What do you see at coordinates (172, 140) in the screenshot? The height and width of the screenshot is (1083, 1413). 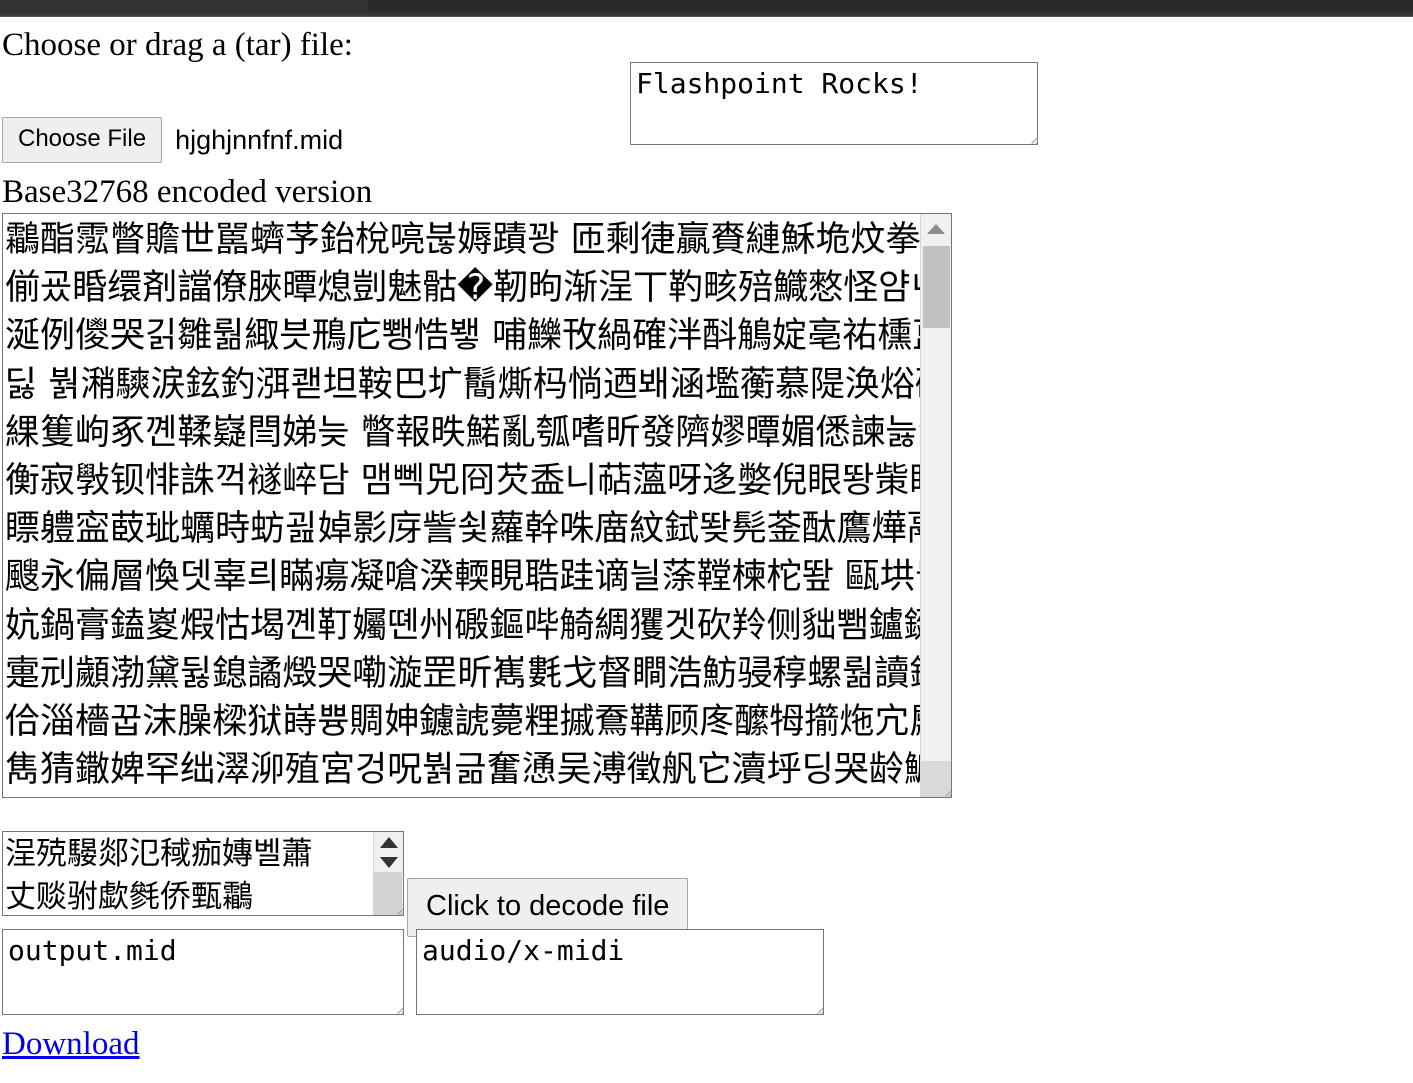 I see `file-input-row: Choose File hjghjnnfnf.mid` at bounding box center [172, 140].